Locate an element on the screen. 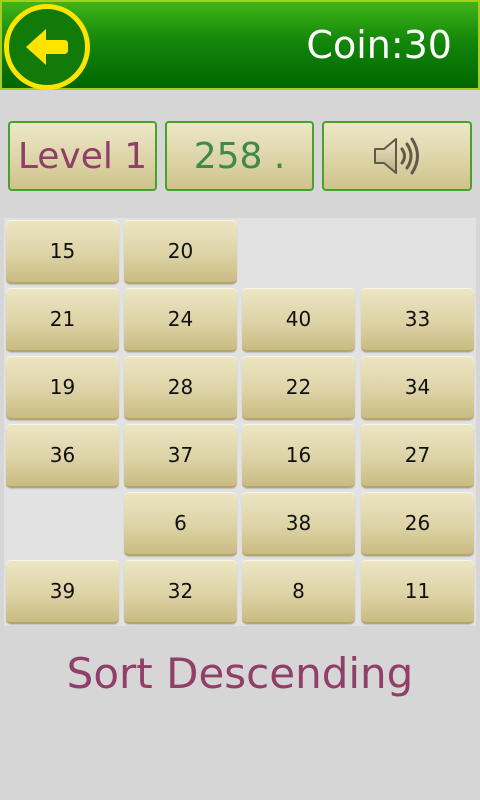 This screenshot has height=800, width=480. number-tile: 32 is located at coordinates (180, 592).